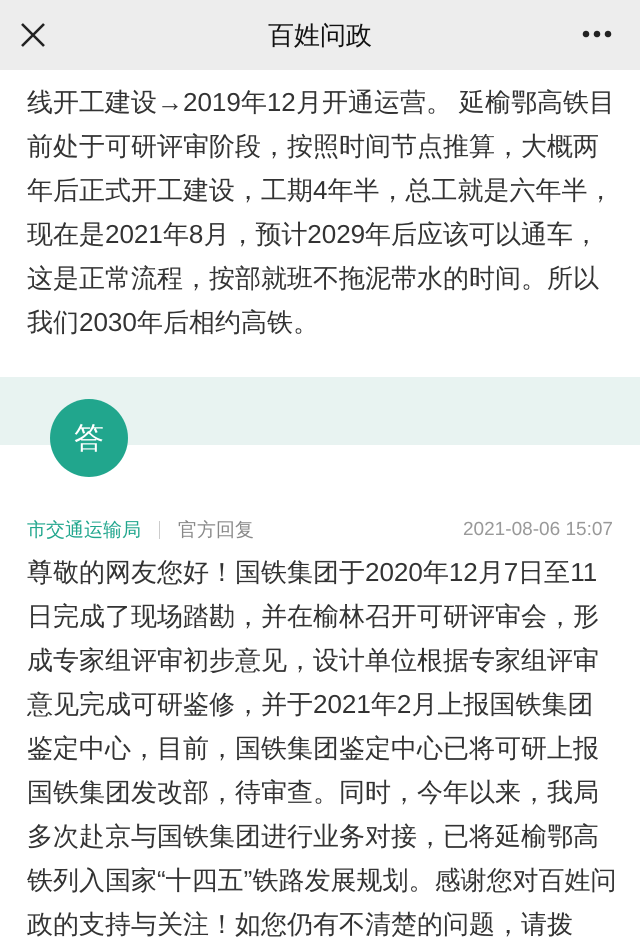 This screenshot has height=949, width=640. What do you see at coordinates (216, 531) in the screenshot?
I see `reply-label: 官方回复` at bounding box center [216, 531].